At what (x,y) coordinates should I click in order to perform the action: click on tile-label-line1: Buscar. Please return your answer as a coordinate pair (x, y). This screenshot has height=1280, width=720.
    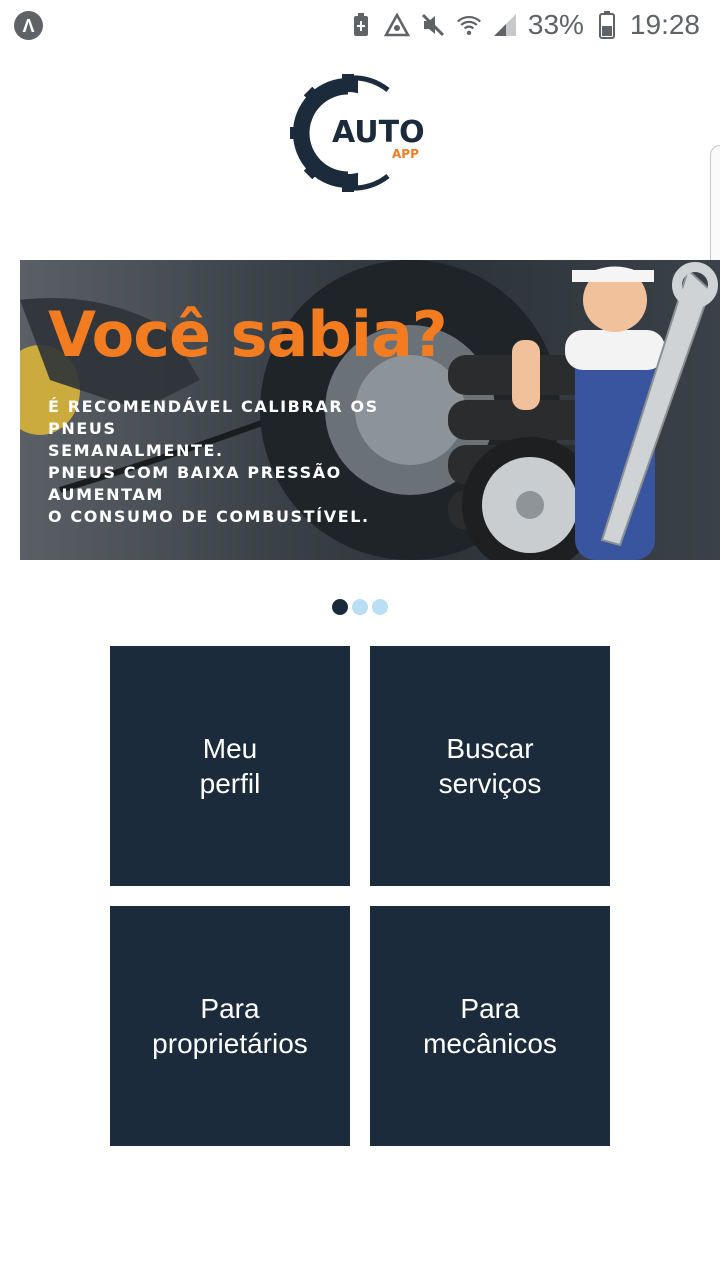
    Looking at the image, I should click on (490, 748).